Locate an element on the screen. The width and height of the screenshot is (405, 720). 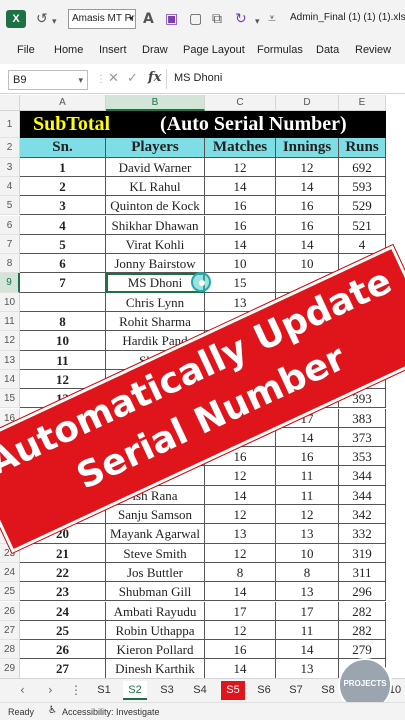
row-header: 24 is located at coordinates (10, 572).